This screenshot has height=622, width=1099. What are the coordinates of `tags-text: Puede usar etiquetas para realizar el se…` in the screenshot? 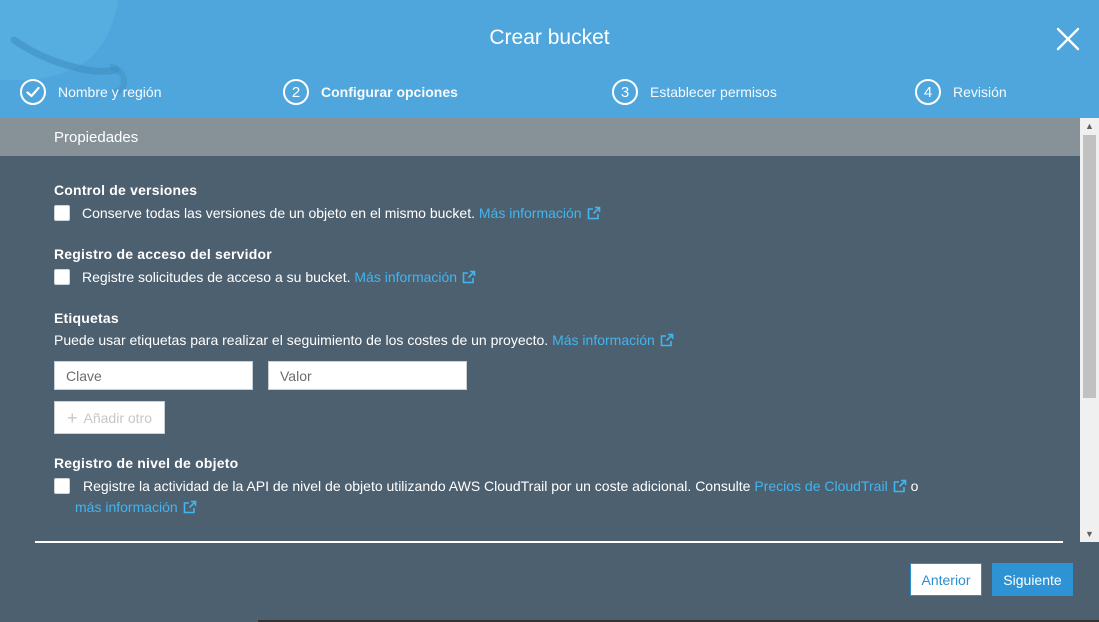 It's located at (301, 340).